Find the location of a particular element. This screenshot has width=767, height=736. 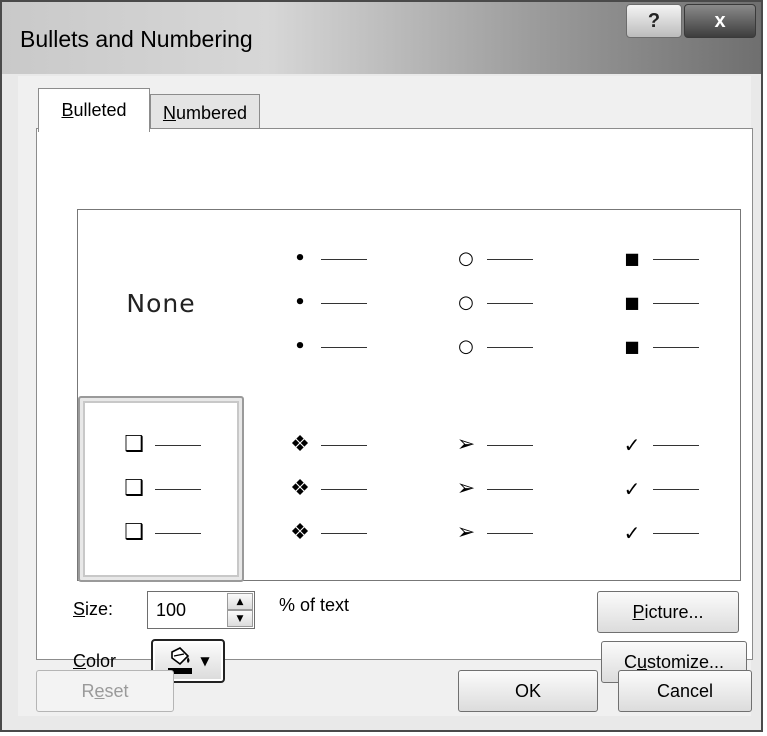

none-label: None is located at coordinates (161, 303).